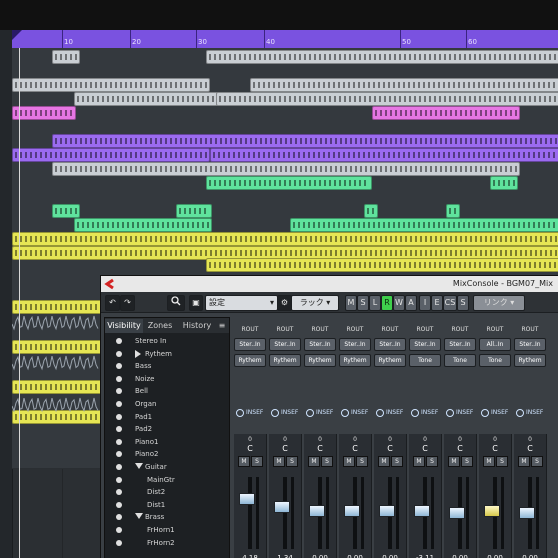 This screenshot has height=558, width=558. I want to click on input-routing-select: All..In, so click(495, 344).